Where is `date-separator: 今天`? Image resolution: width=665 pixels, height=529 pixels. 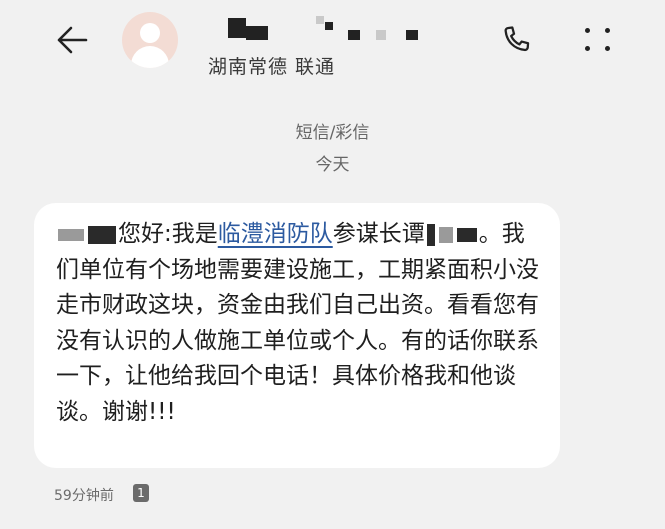 date-separator: 今天 is located at coordinates (332, 165).